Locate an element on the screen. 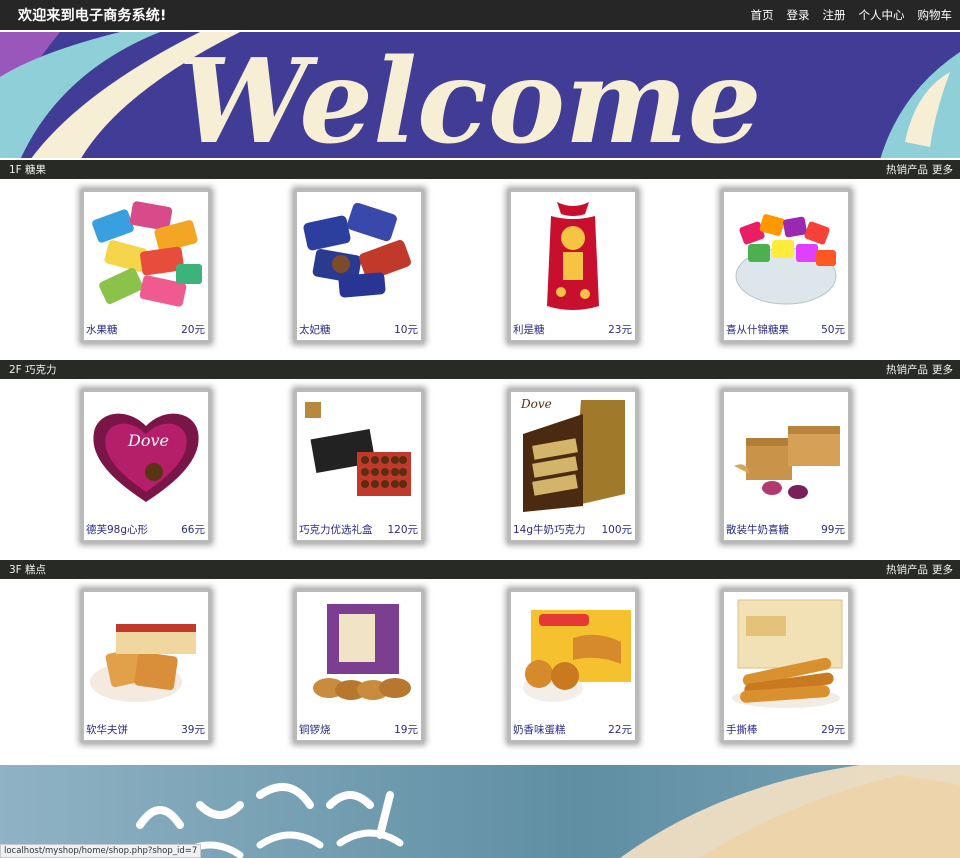 The image size is (960, 858). product-price: 66元 is located at coordinates (193, 530).